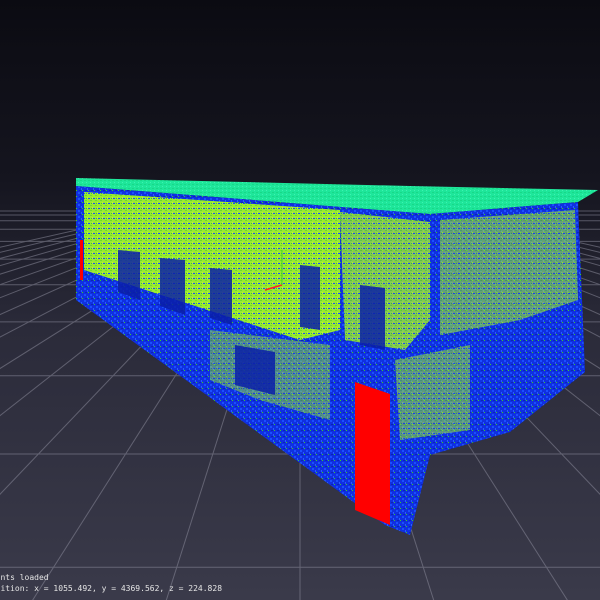 The image size is (600, 600). What do you see at coordinates (372, 453) in the screenshot?
I see `red-door` at bounding box center [372, 453].